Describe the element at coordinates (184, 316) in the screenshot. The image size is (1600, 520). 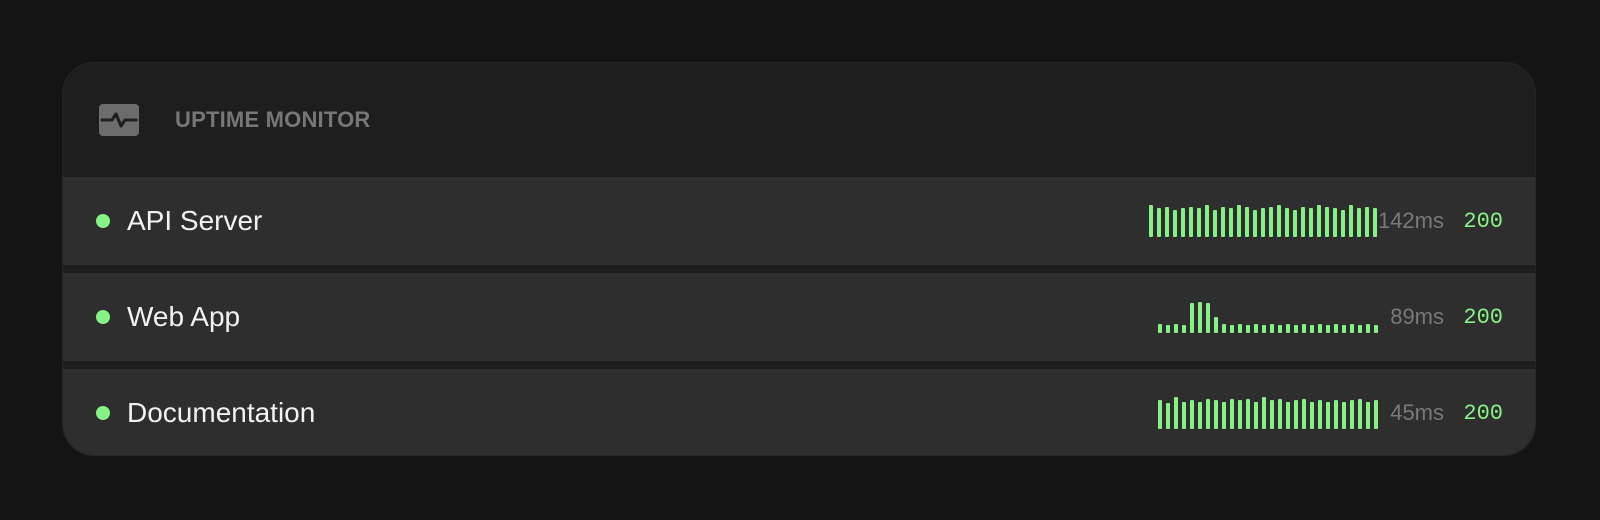
I see `service-name: Web App` at that location.